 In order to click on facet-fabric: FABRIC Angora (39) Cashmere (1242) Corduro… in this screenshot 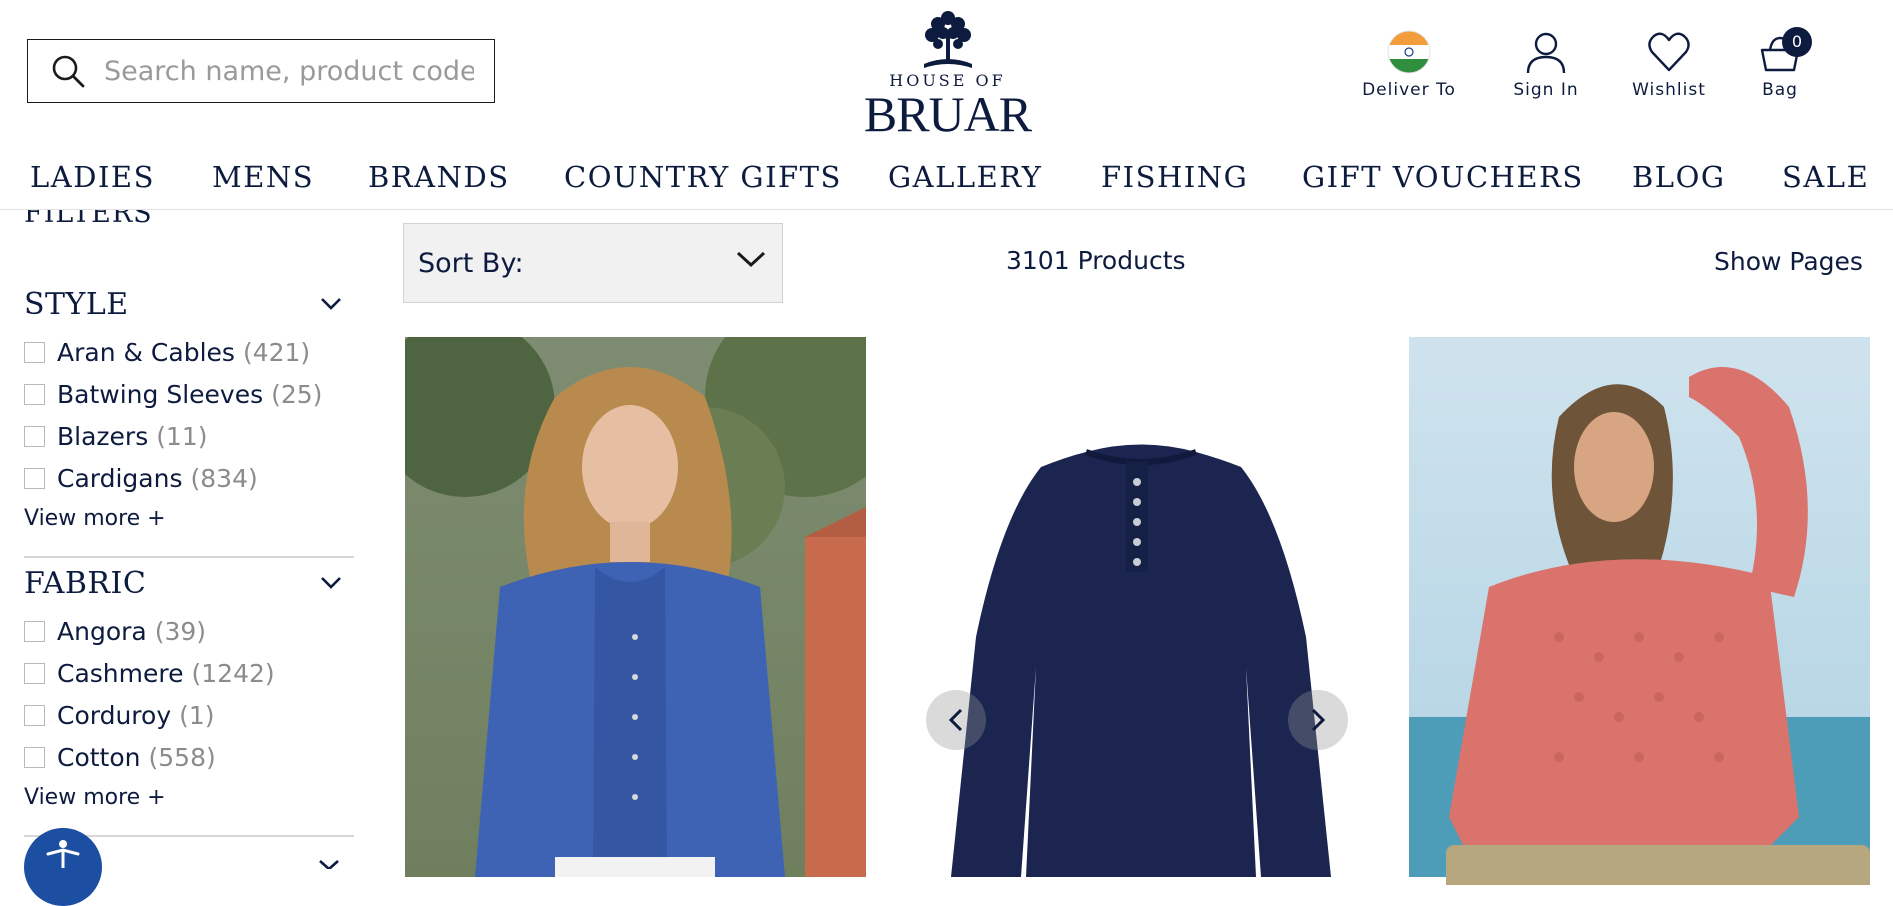, I will do `click(189, 692)`.